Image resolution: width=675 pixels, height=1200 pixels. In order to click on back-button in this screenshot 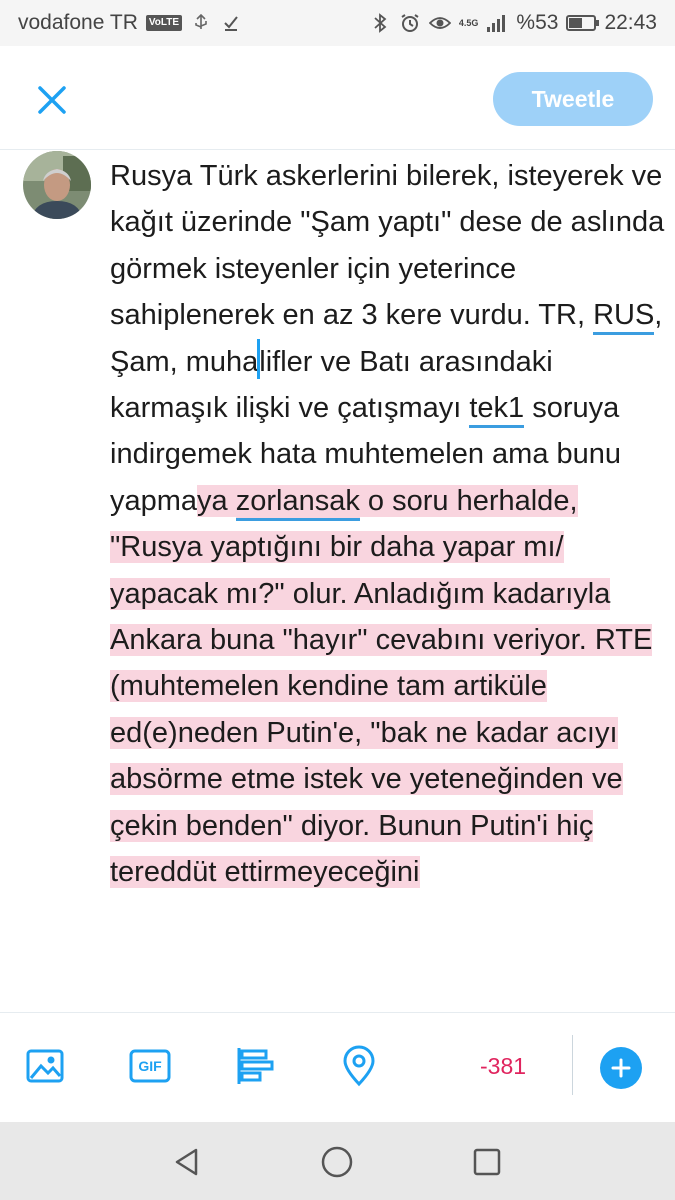, I will do `click(187, 1162)`.